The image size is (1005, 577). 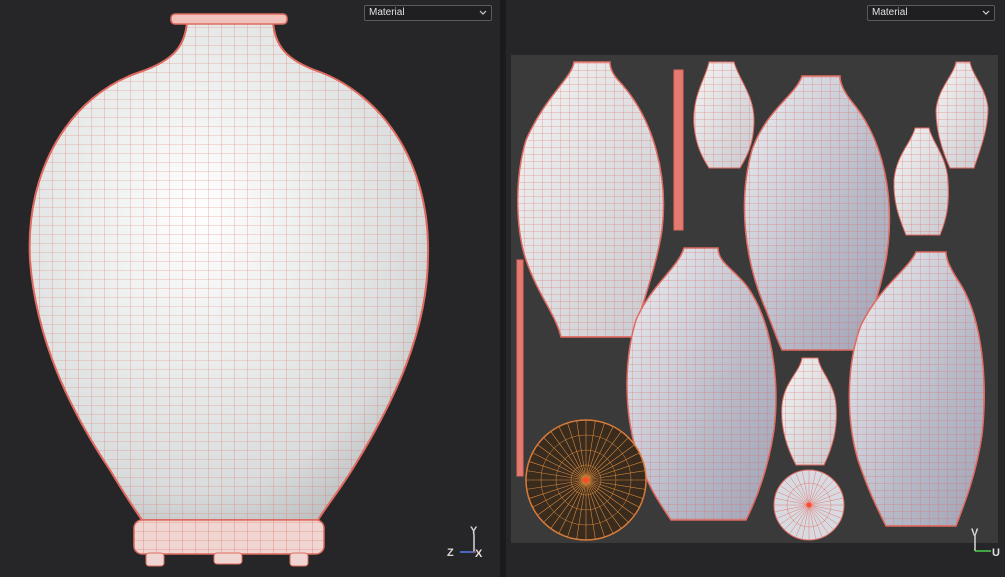 What do you see at coordinates (996, 553) in the screenshot?
I see `axis-u-label: U` at bounding box center [996, 553].